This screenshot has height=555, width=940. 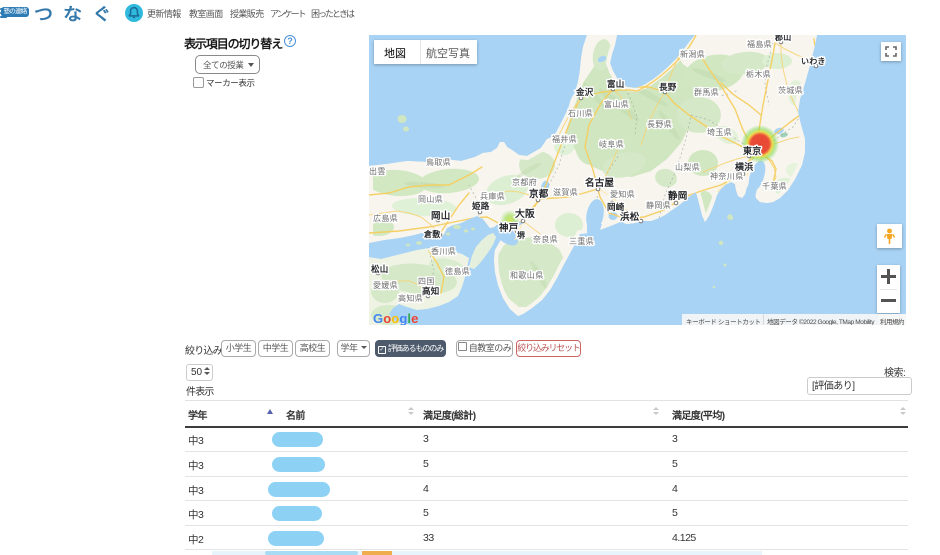 What do you see at coordinates (509, 228) in the screenshot?
I see `svg-text: 神戸` at bounding box center [509, 228].